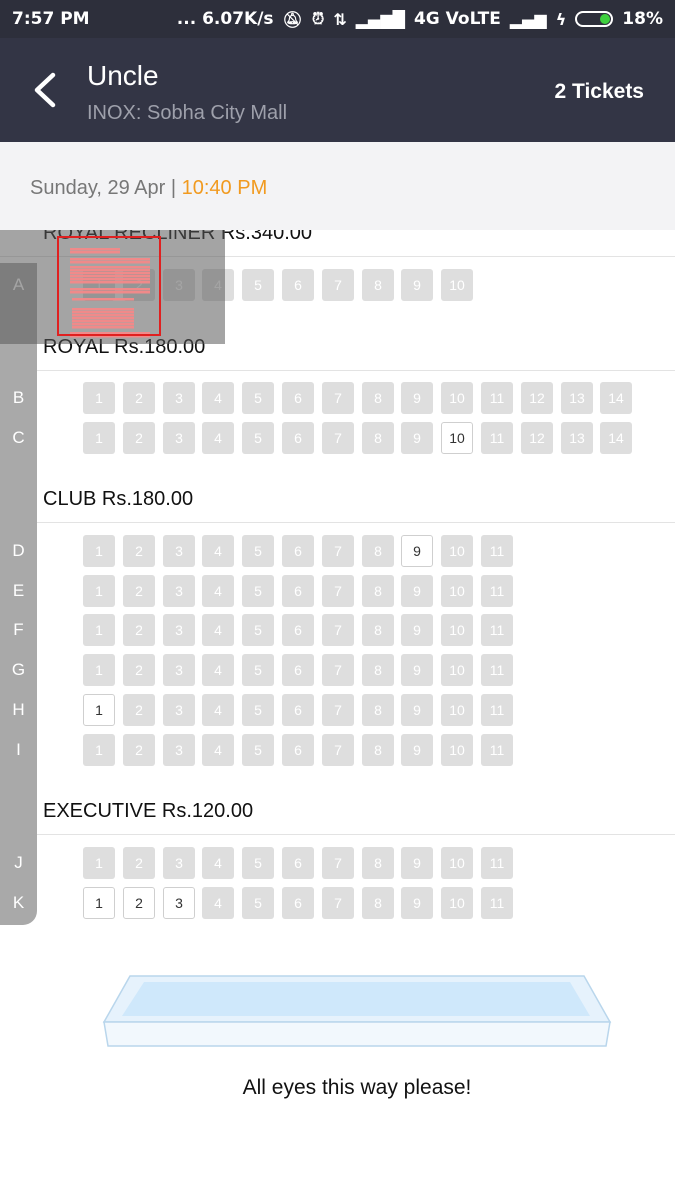 The height and width of the screenshot is (1200, 675). I want to click on network-speed: ... 6.07K/s, so click(225, 19).